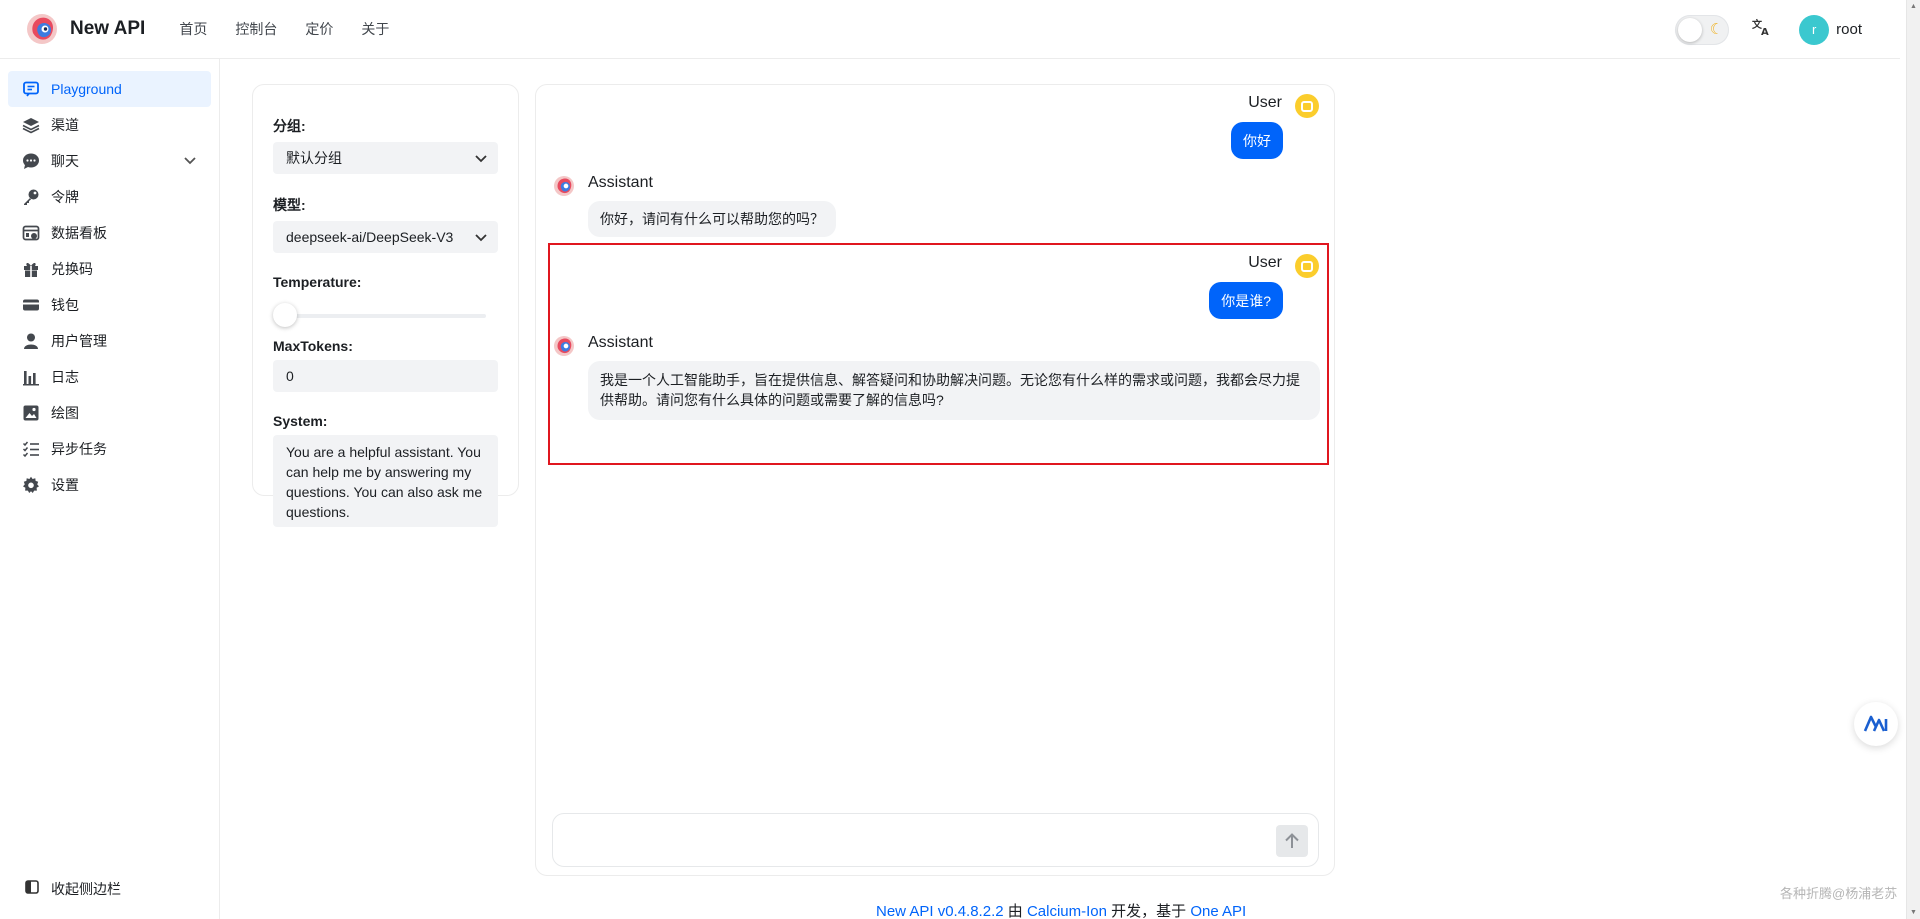 This screenshot has width=1920, height=919. I want to click on sidebar-item-chat: 聊天, so click(109, 161).